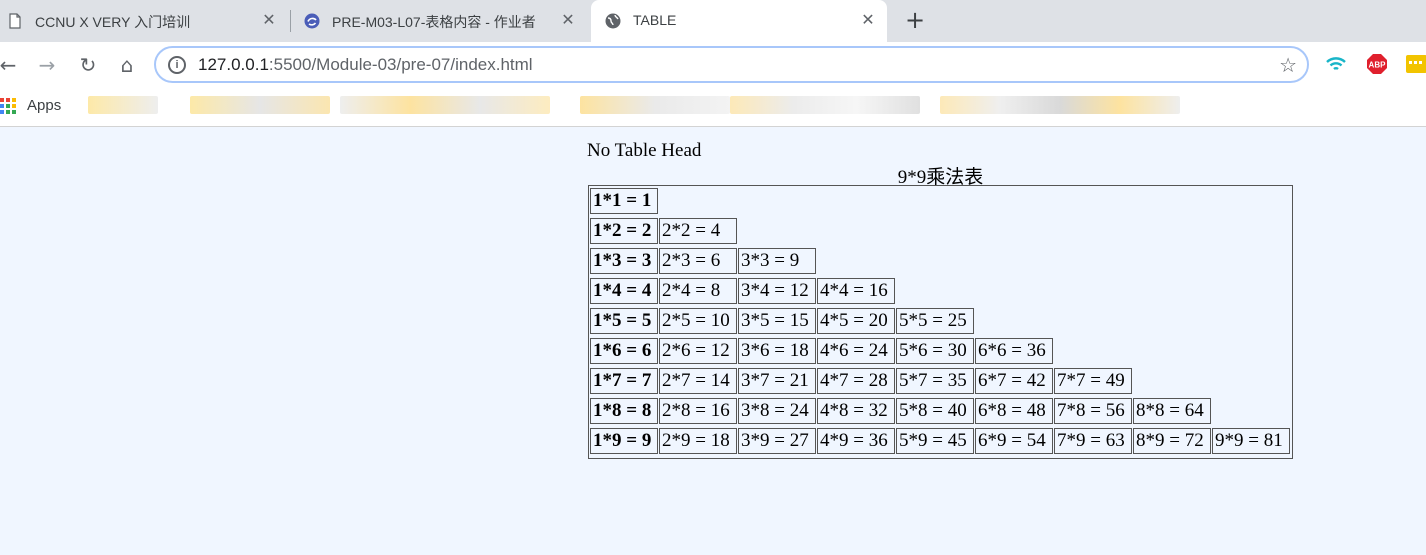 The width and height of the screenshot is (1426, 555). What do you see at coordinates (935, 351) in the screenshot?
I see `table-cell: 5*6 = 30` at bounding box center [935, 351].